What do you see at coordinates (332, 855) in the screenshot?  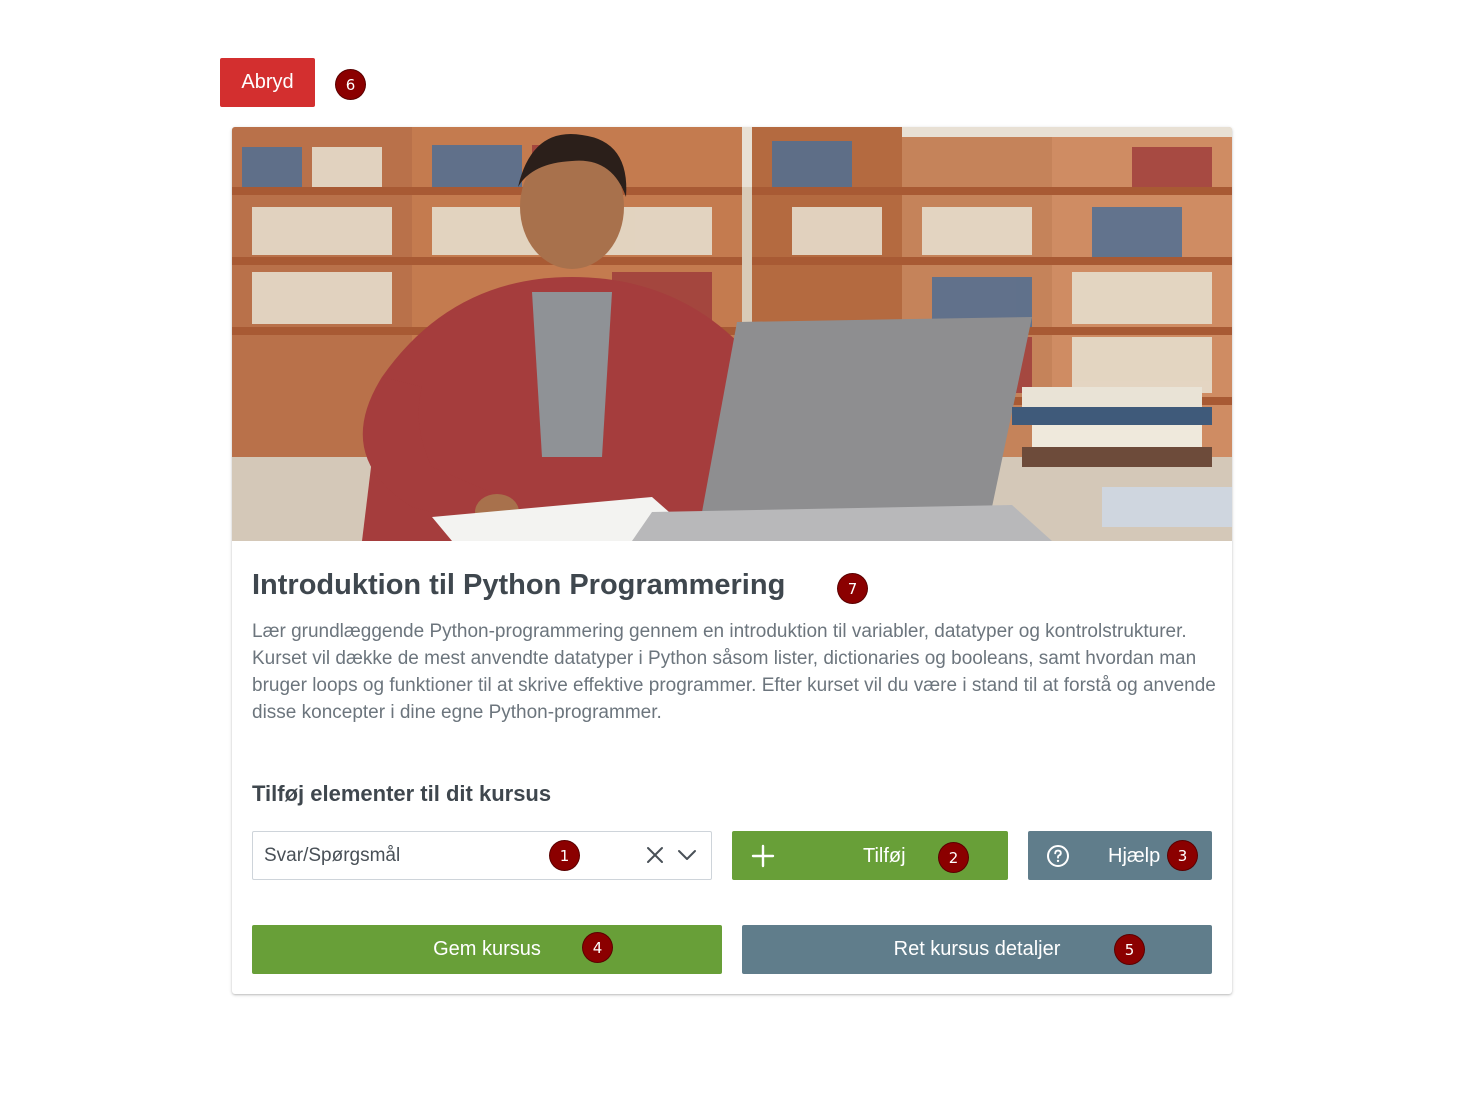 I see `element-type-value: Svar/Spørgsmål` at bounding box center [332, 855].